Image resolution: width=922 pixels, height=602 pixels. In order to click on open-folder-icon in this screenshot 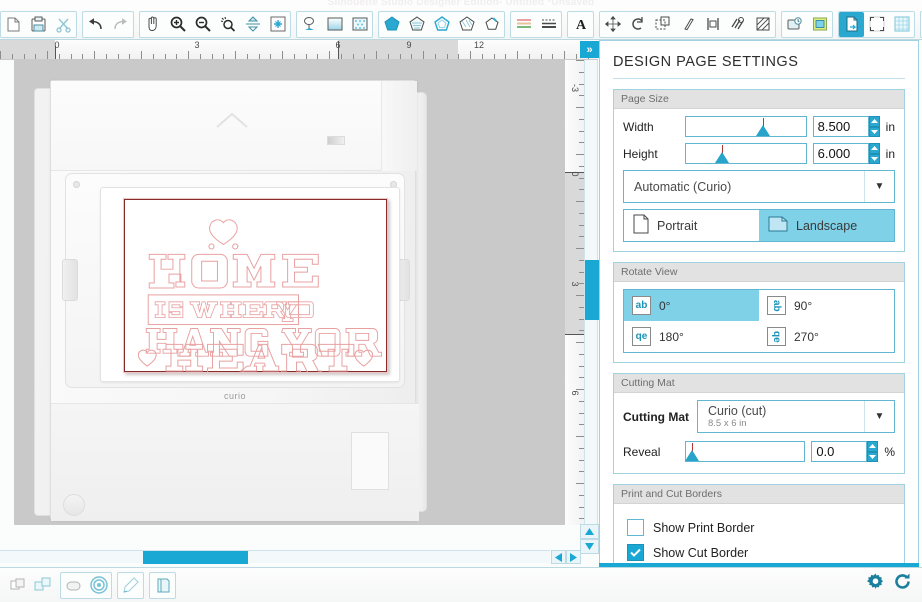, I will do `click(38, 24)`.